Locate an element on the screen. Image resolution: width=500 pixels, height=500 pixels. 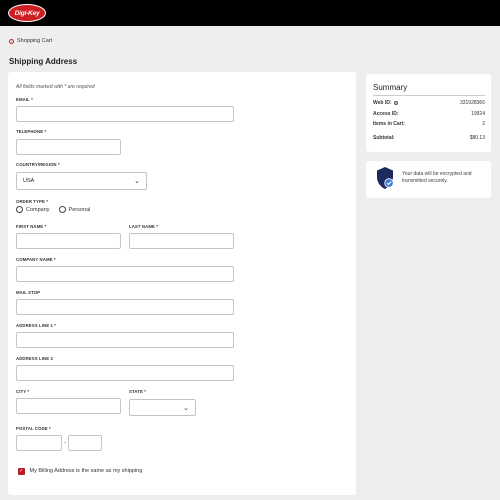
access-id-value: 19924 is located at coordinates (478, 114).